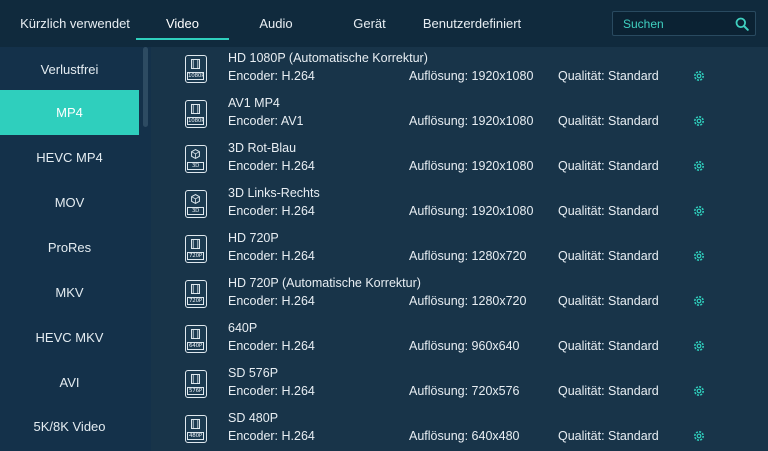 The height and width of the screenshot is (451, 768). I want to click on tab-custom: Benutzerdefiniert, so click(472, 23).